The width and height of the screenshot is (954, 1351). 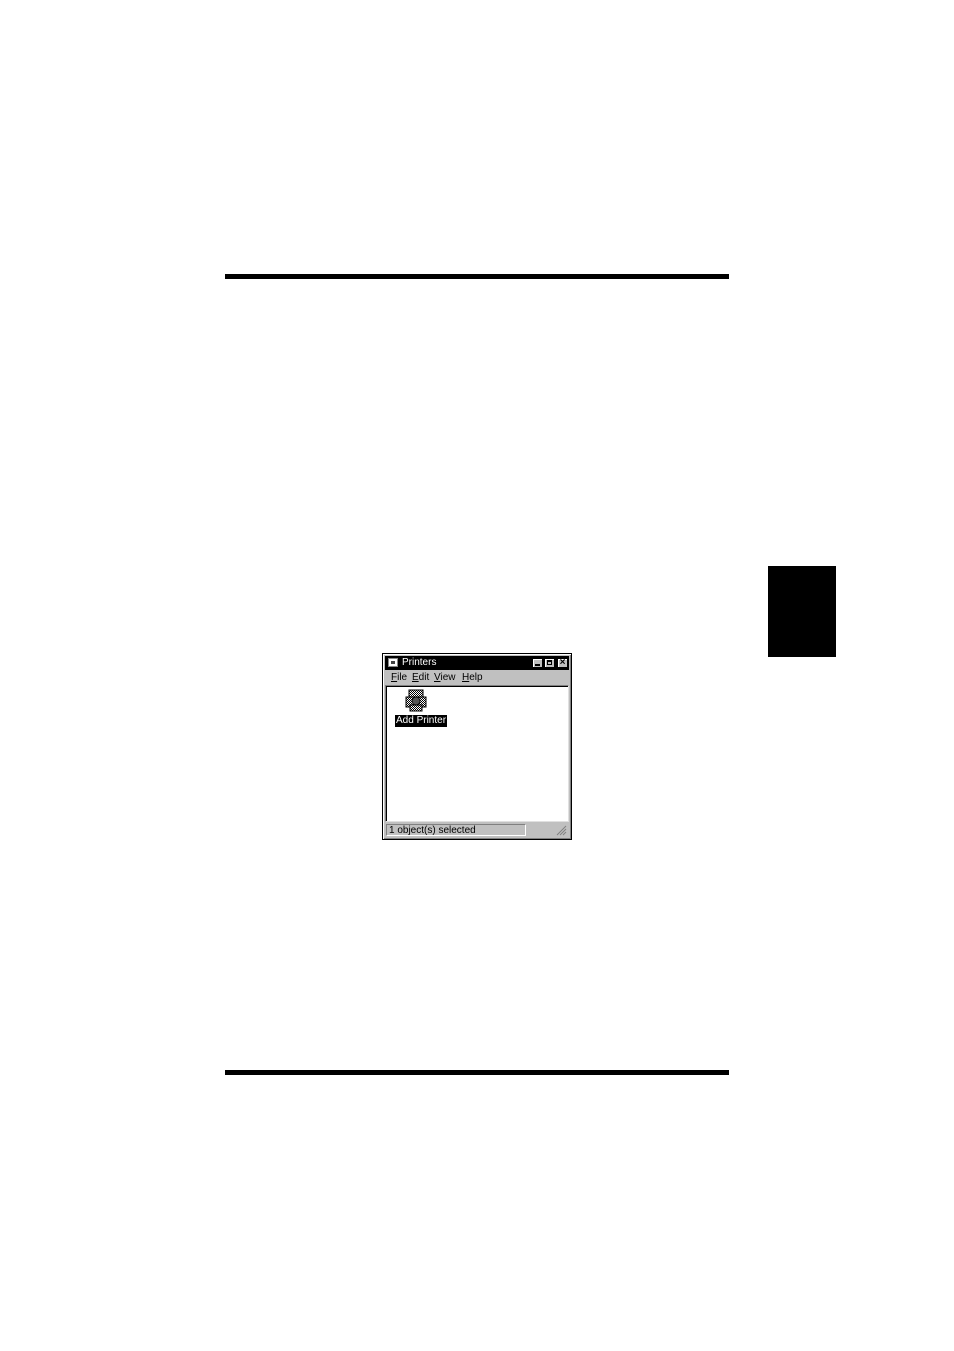 What do you see at coordinates (445, 677) in the screenshot?
I see `menu-view: View` at bounding box center [445, 677].